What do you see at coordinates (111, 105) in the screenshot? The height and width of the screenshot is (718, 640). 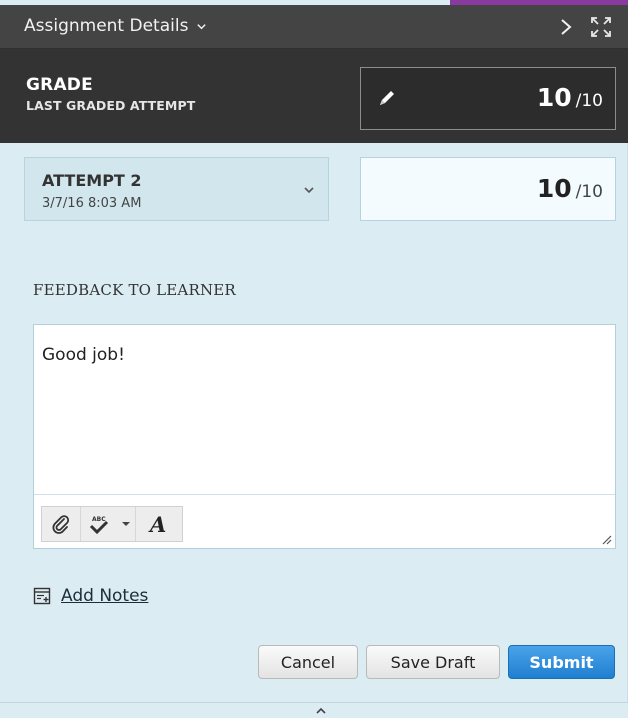 I see `grade-subtitle: LAST GRADED ATTEMPT` at bounding box center [111, 105].